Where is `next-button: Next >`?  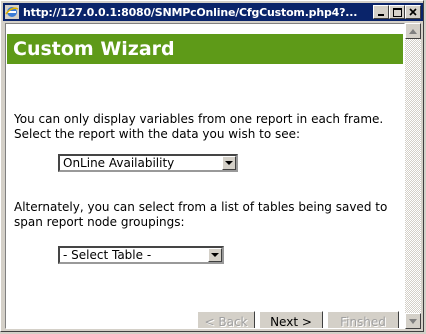 next-button: Next > is located at coordinates (291, 319).